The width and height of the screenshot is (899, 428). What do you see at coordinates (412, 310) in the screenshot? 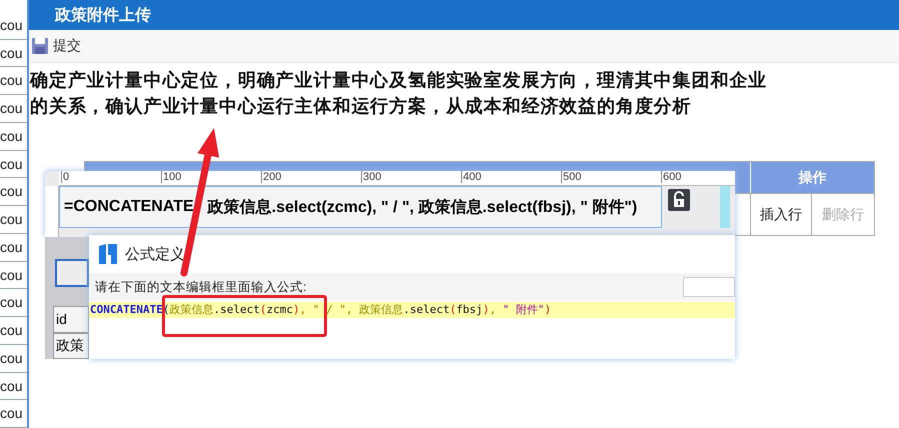
I see `formula-code: CONCATENATE(政策信息.select(zcmc), " / ", 政策信息.select(fbsj), " 附件")` at bounding box center [412, 310].